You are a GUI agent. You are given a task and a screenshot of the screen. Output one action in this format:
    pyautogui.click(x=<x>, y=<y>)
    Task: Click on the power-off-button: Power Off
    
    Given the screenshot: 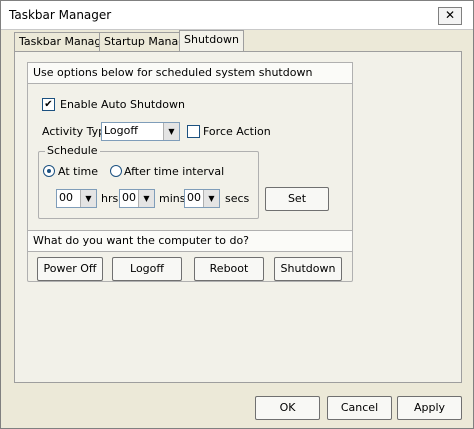 What is the action you would take?
    pyautogui.click(x=70, y=269)
    